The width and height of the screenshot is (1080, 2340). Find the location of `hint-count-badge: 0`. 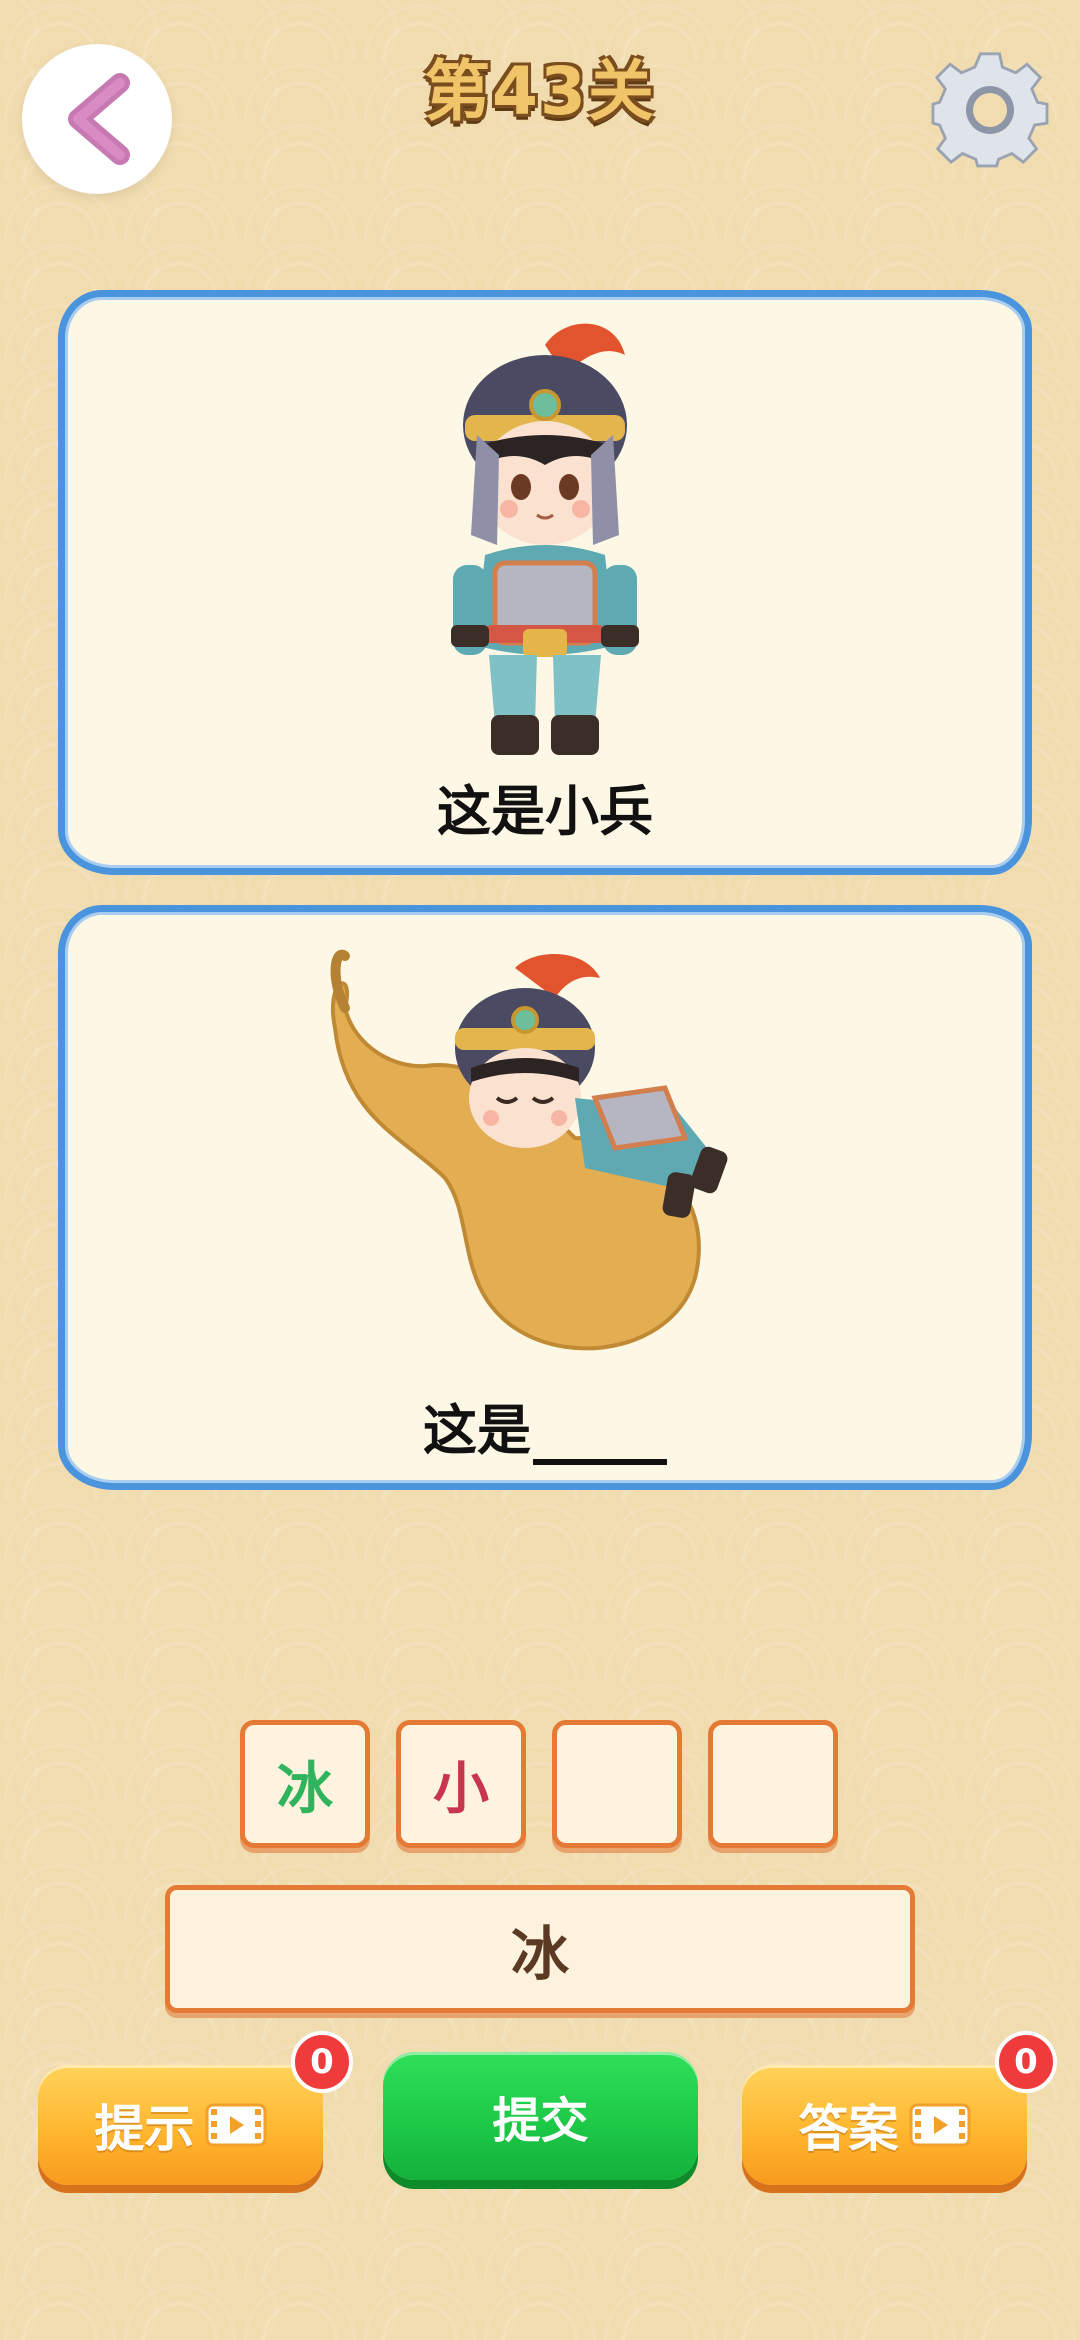

hint-count-badge: 0 is located at coordinates (322, 2062).